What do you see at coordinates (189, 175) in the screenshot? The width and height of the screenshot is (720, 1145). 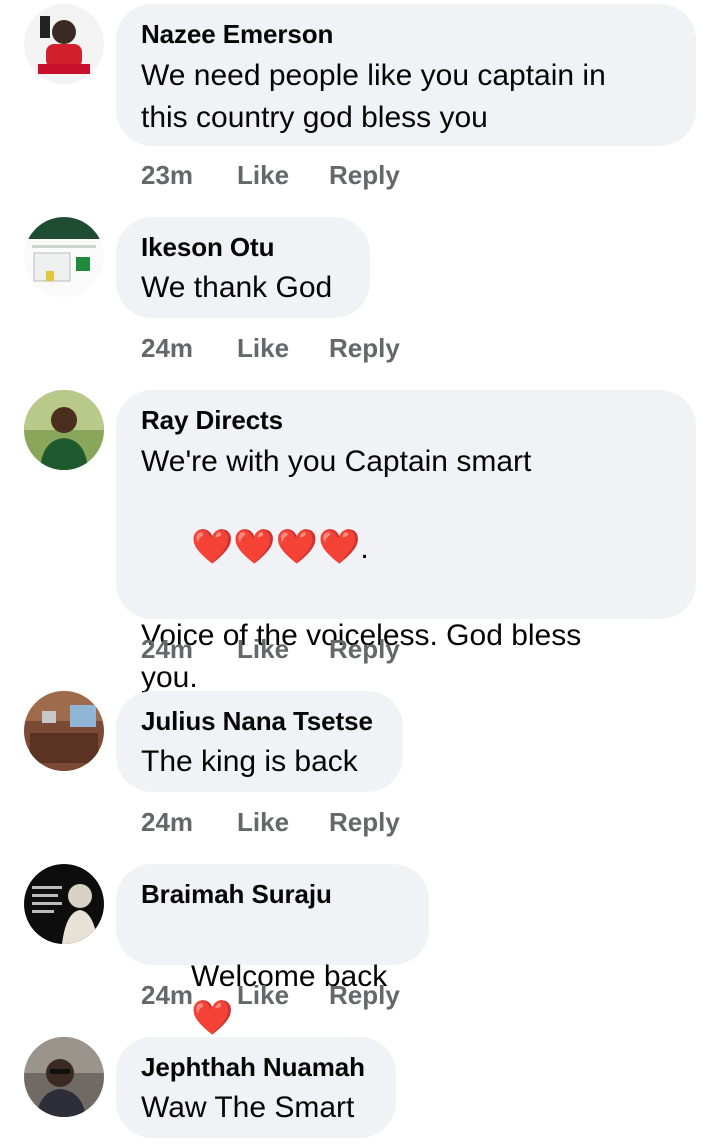 I see `comment-timestamp: 23m` at bounding box center [189, 175].